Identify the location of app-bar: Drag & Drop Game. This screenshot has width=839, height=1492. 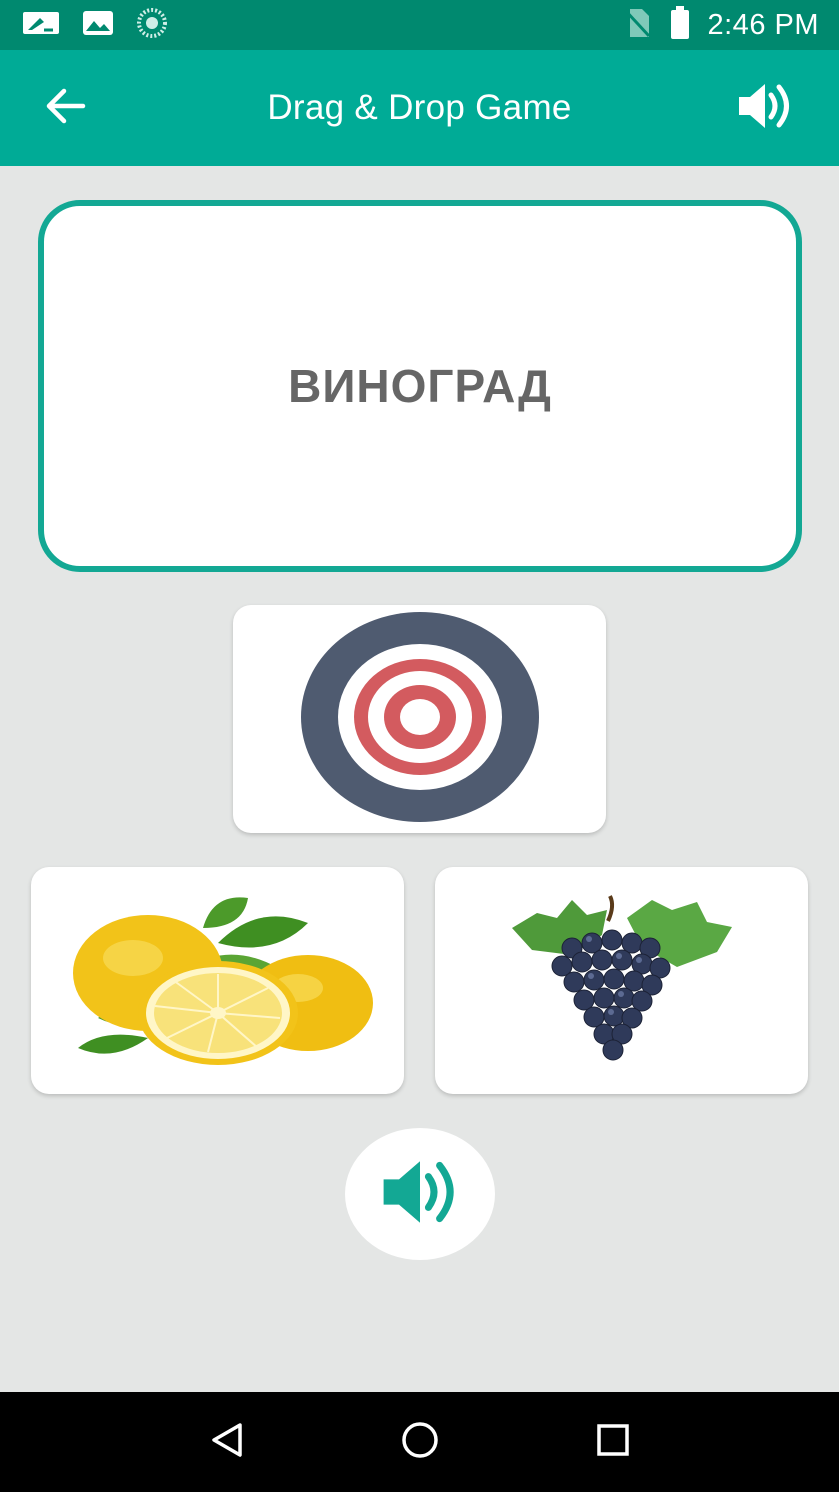
(419, 108).